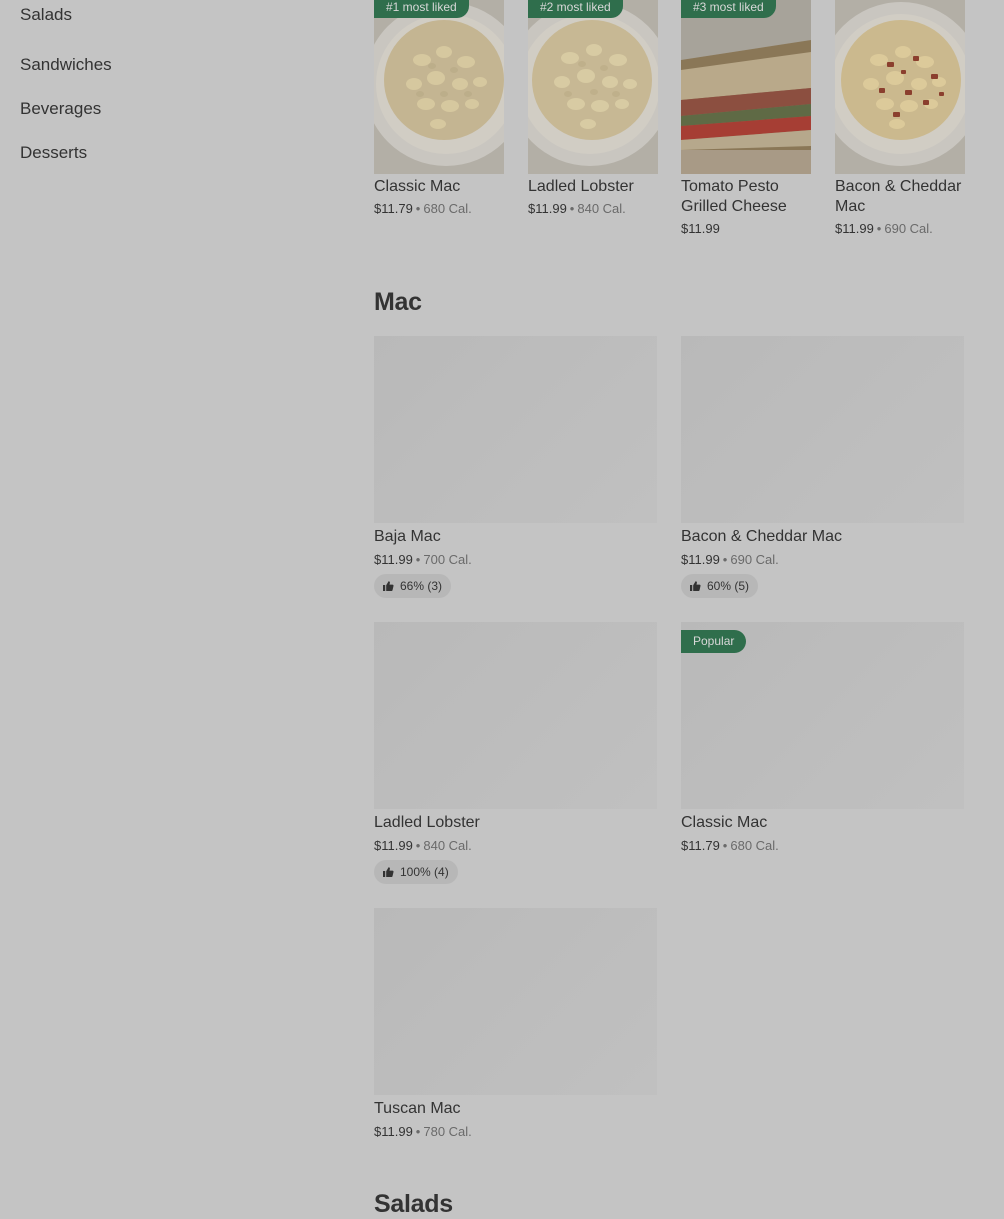 Image resolution: width=1004 pixels, height=1219 pixels. What do you see at coordinates (398, 302) in the screenshot?
I see `section-title-mac: Mac` at bounding box center [398, 302].